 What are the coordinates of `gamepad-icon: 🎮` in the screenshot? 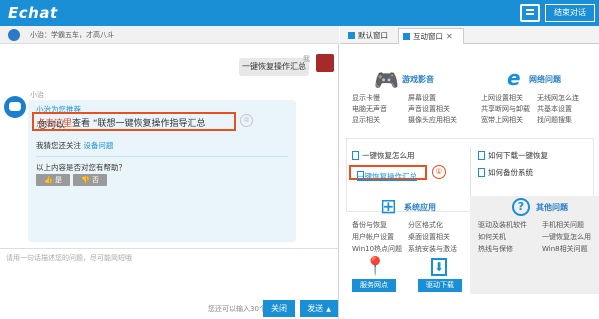 It's located at (386, 80).